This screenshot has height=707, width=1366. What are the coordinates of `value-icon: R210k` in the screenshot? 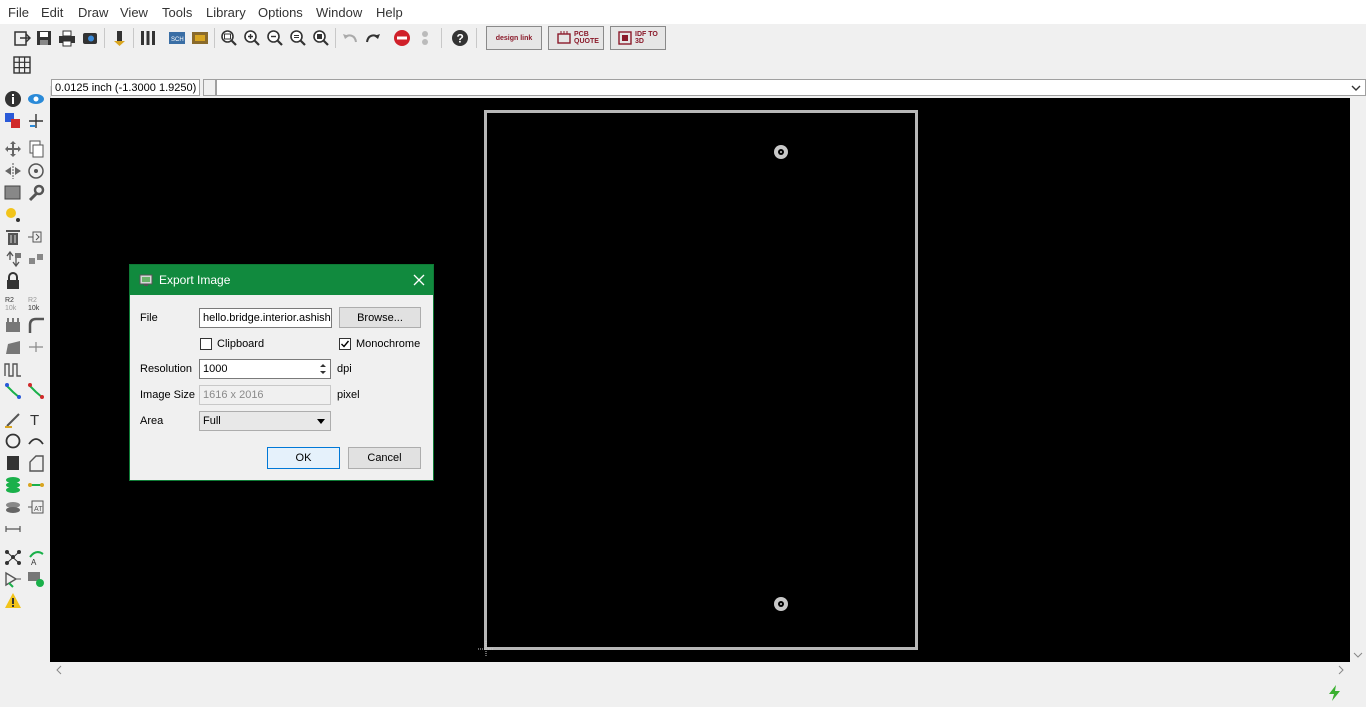 It's located at (36, 303).